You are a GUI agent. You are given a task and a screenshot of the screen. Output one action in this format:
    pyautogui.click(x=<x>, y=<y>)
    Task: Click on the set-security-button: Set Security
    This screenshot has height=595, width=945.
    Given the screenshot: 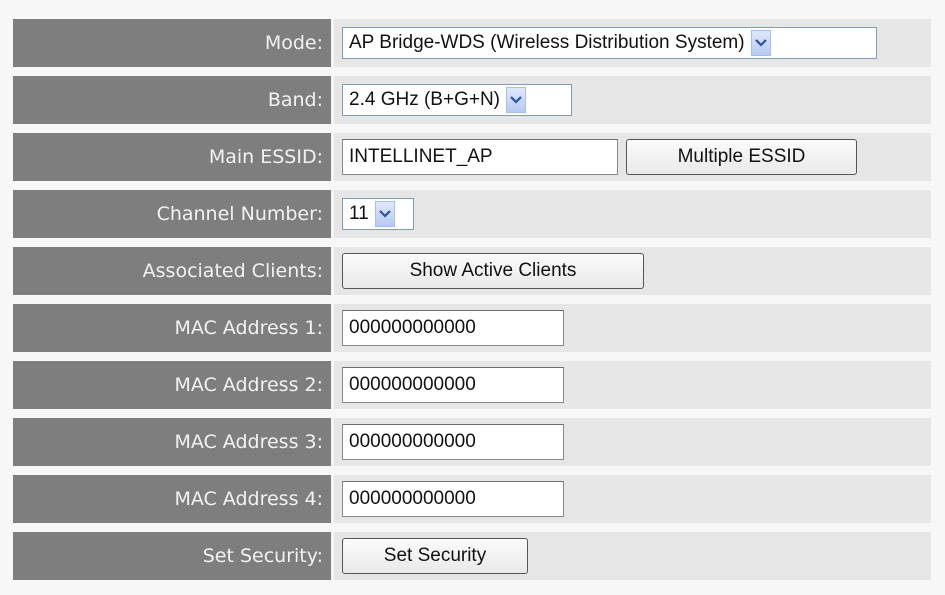 What is the action you would take?
    pyautogui.click(x=435, y=556)
    